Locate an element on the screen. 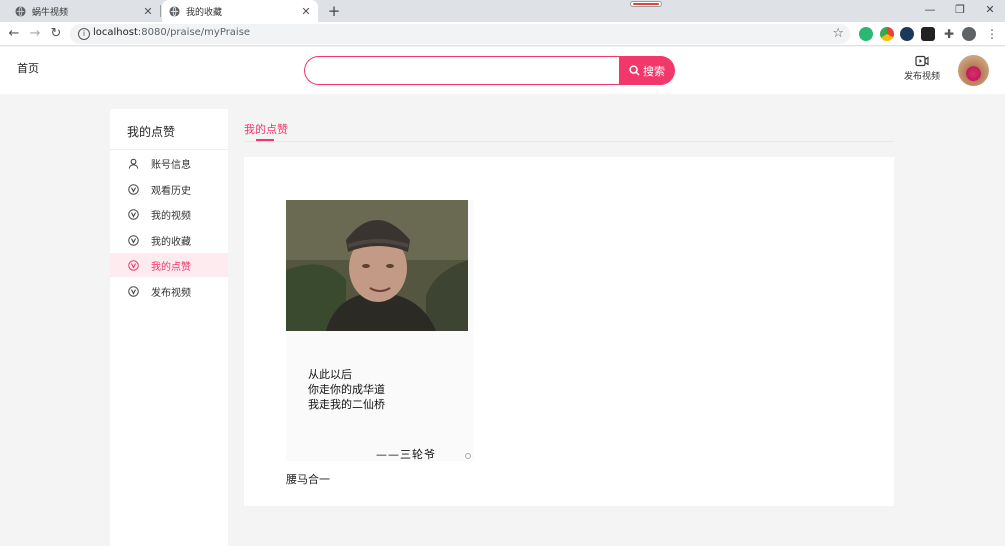 This screenshot has height=546, width=1005. sidebar-item-watch-history: 观看历史 is located at coordinates (169, 189).